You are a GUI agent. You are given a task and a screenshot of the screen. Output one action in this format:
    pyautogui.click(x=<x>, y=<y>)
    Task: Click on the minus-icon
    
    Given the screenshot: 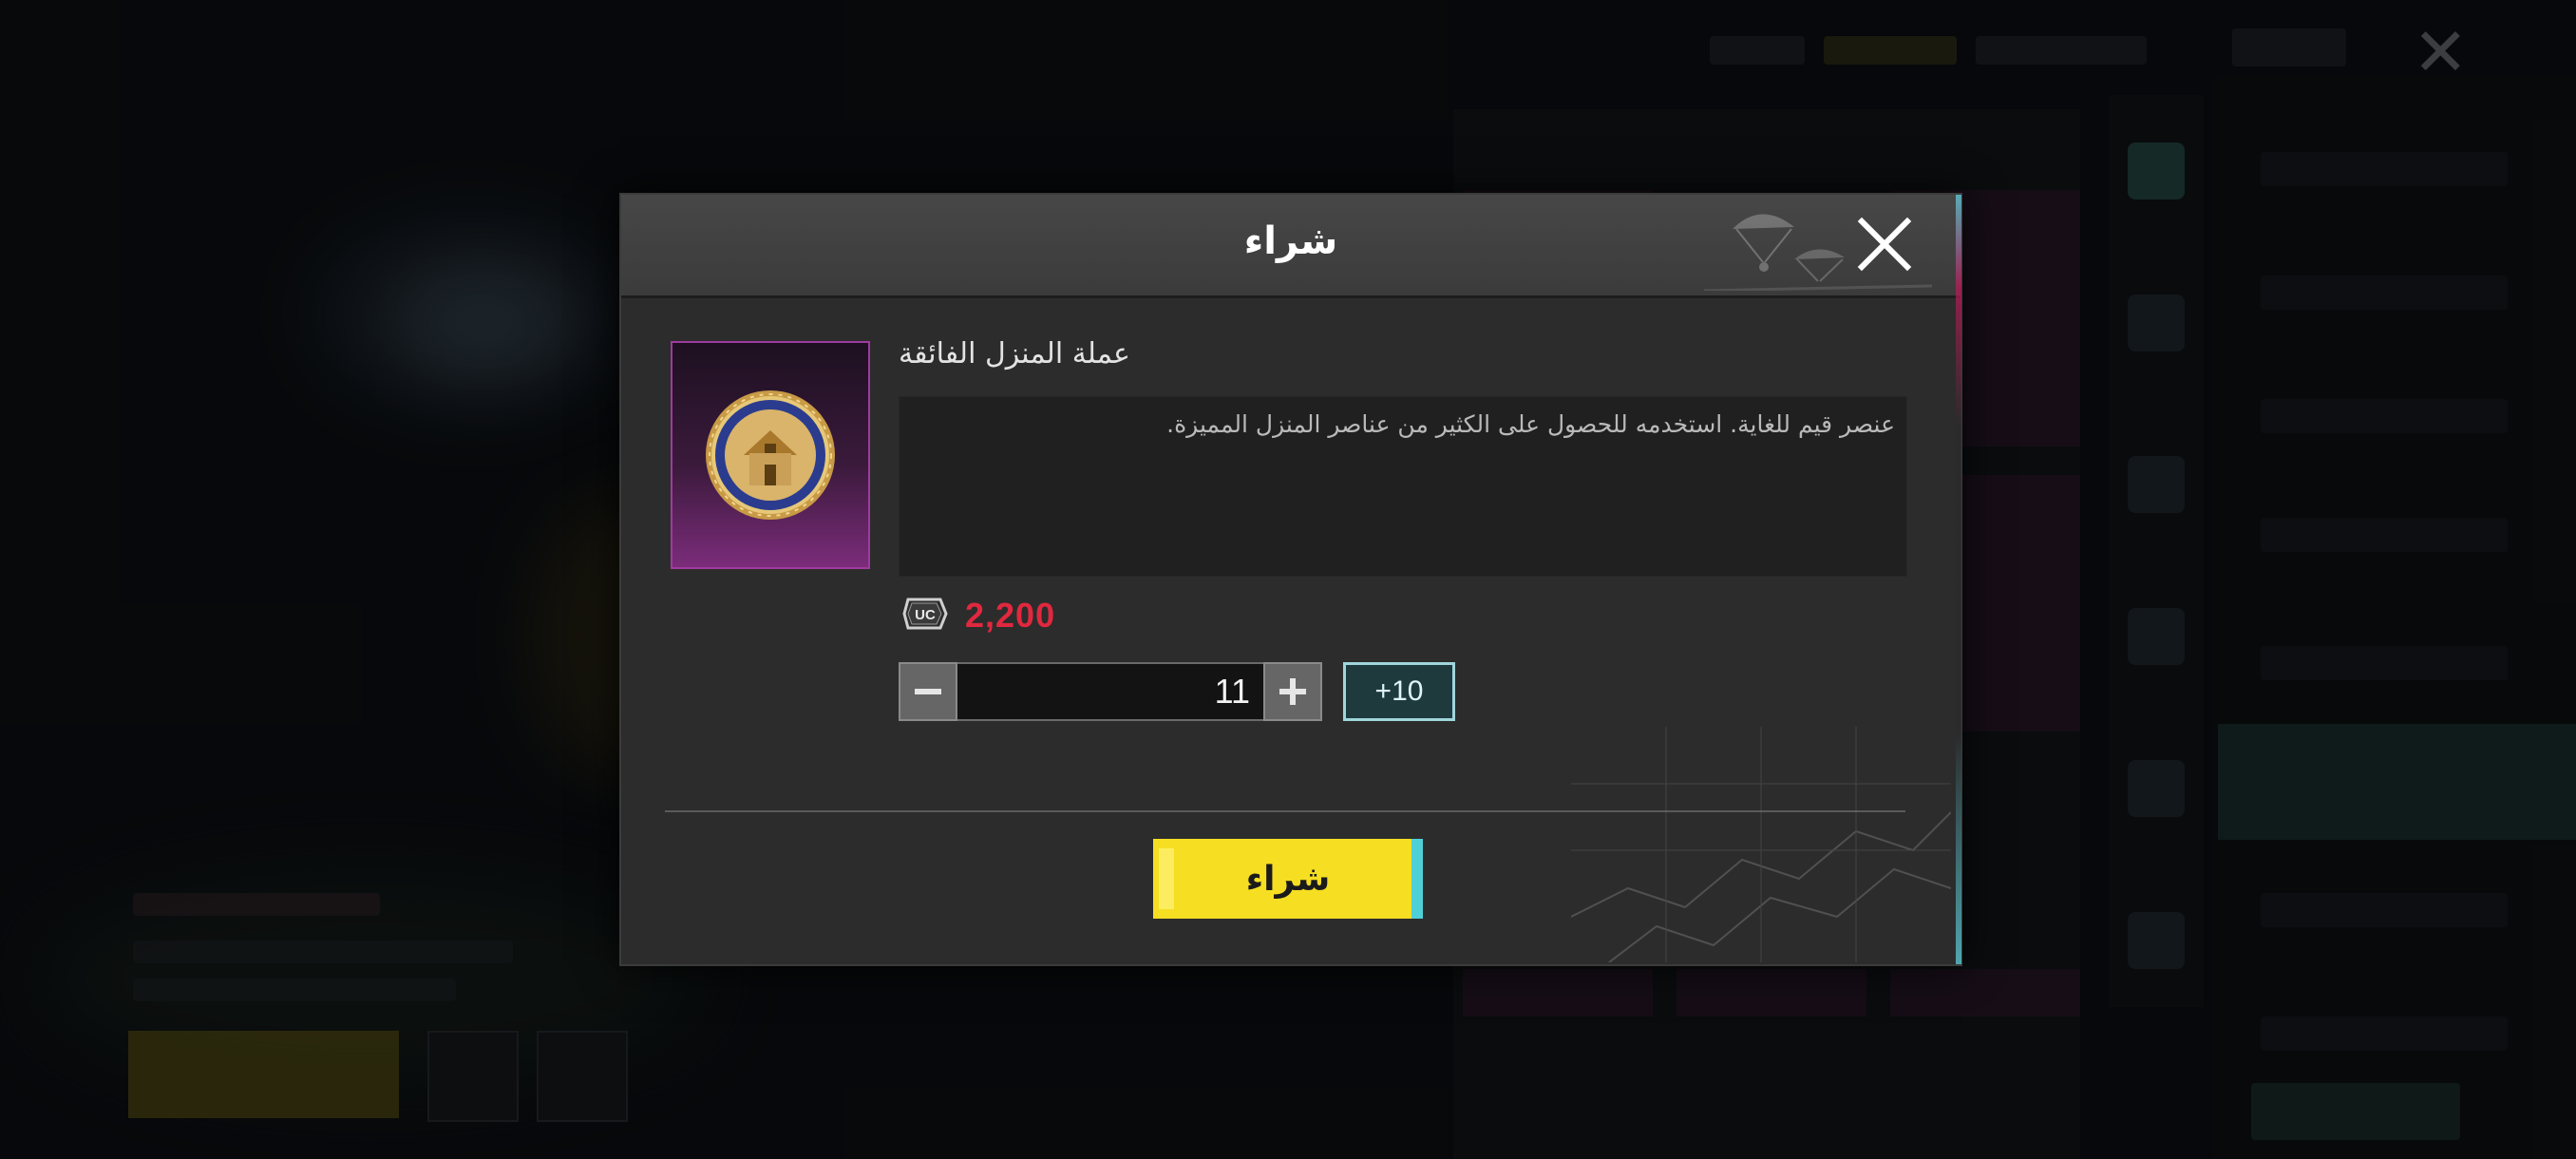 What is the action you would take?
    pyautogui.click(x=928, y=691)
    